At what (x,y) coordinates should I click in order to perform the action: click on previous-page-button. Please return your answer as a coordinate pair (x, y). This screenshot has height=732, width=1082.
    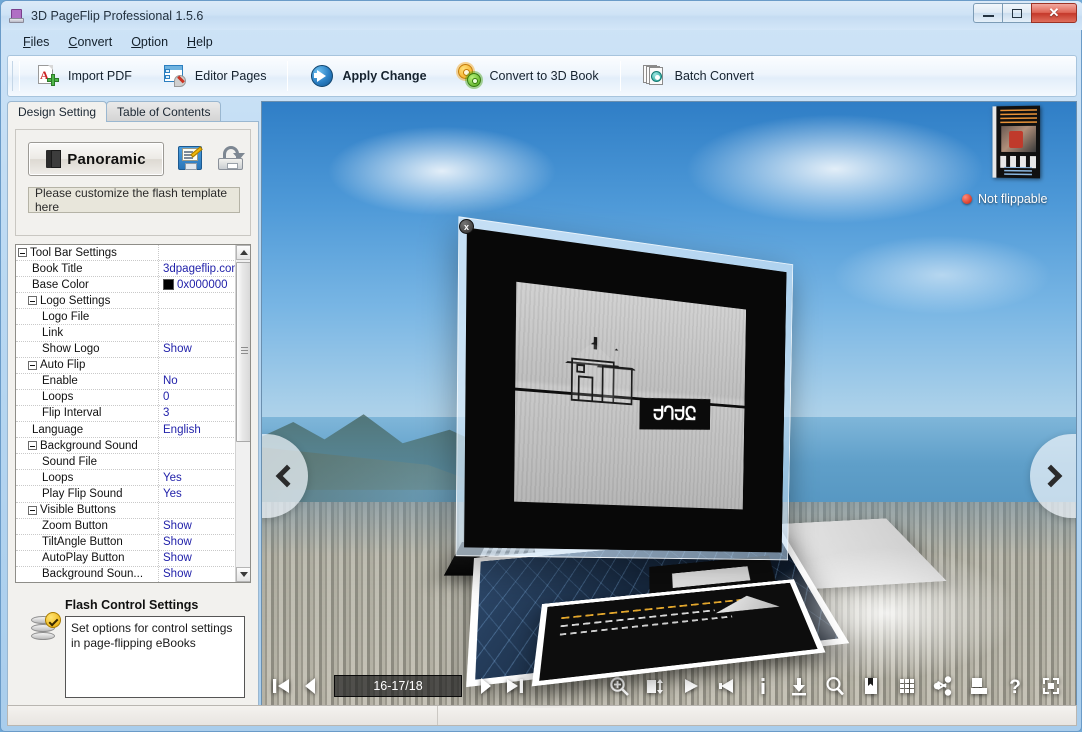
    Looking at the image, I should click on (311, 686).